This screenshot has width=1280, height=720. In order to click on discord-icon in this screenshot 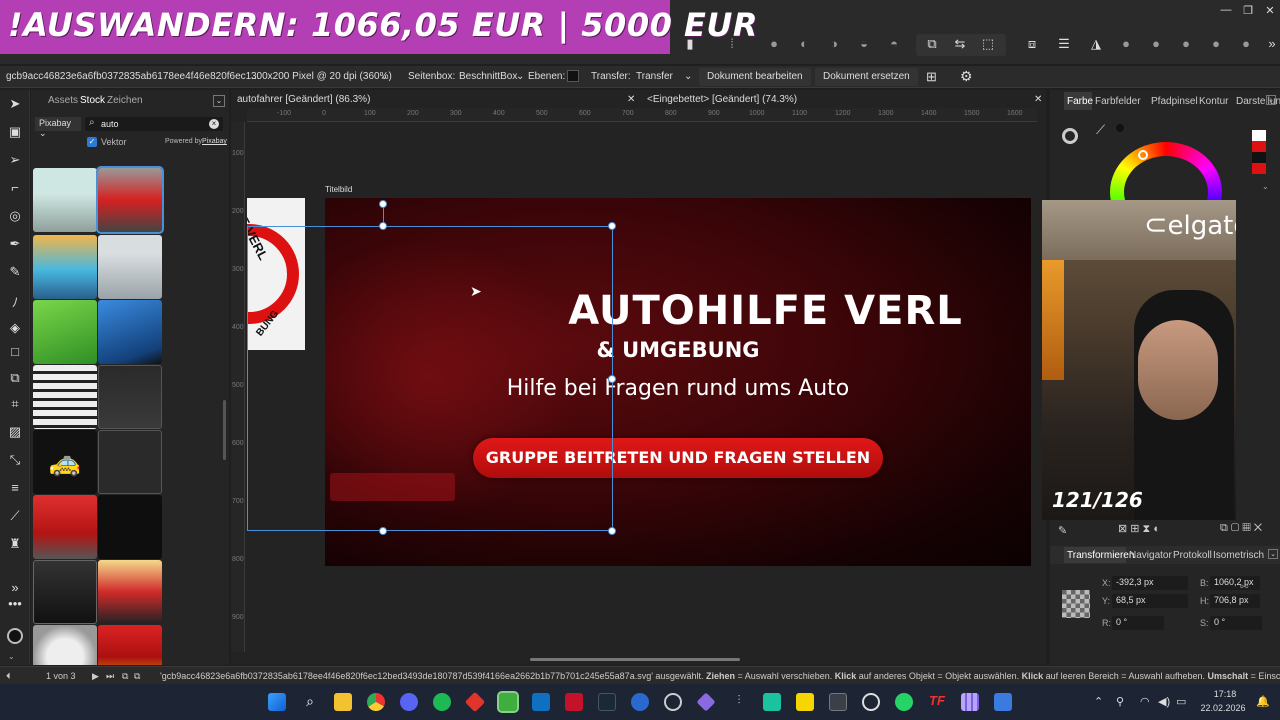, I will do `click(409, 702)`.